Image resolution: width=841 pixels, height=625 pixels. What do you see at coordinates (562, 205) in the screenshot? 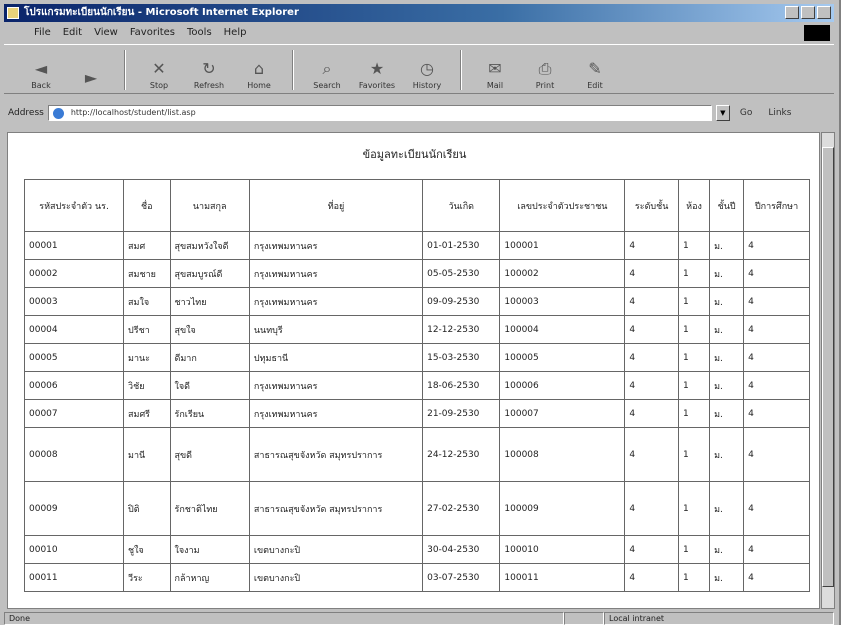
I see `column-header: เลขประจำตัวประชาชน` at bounding box center [562, 205].